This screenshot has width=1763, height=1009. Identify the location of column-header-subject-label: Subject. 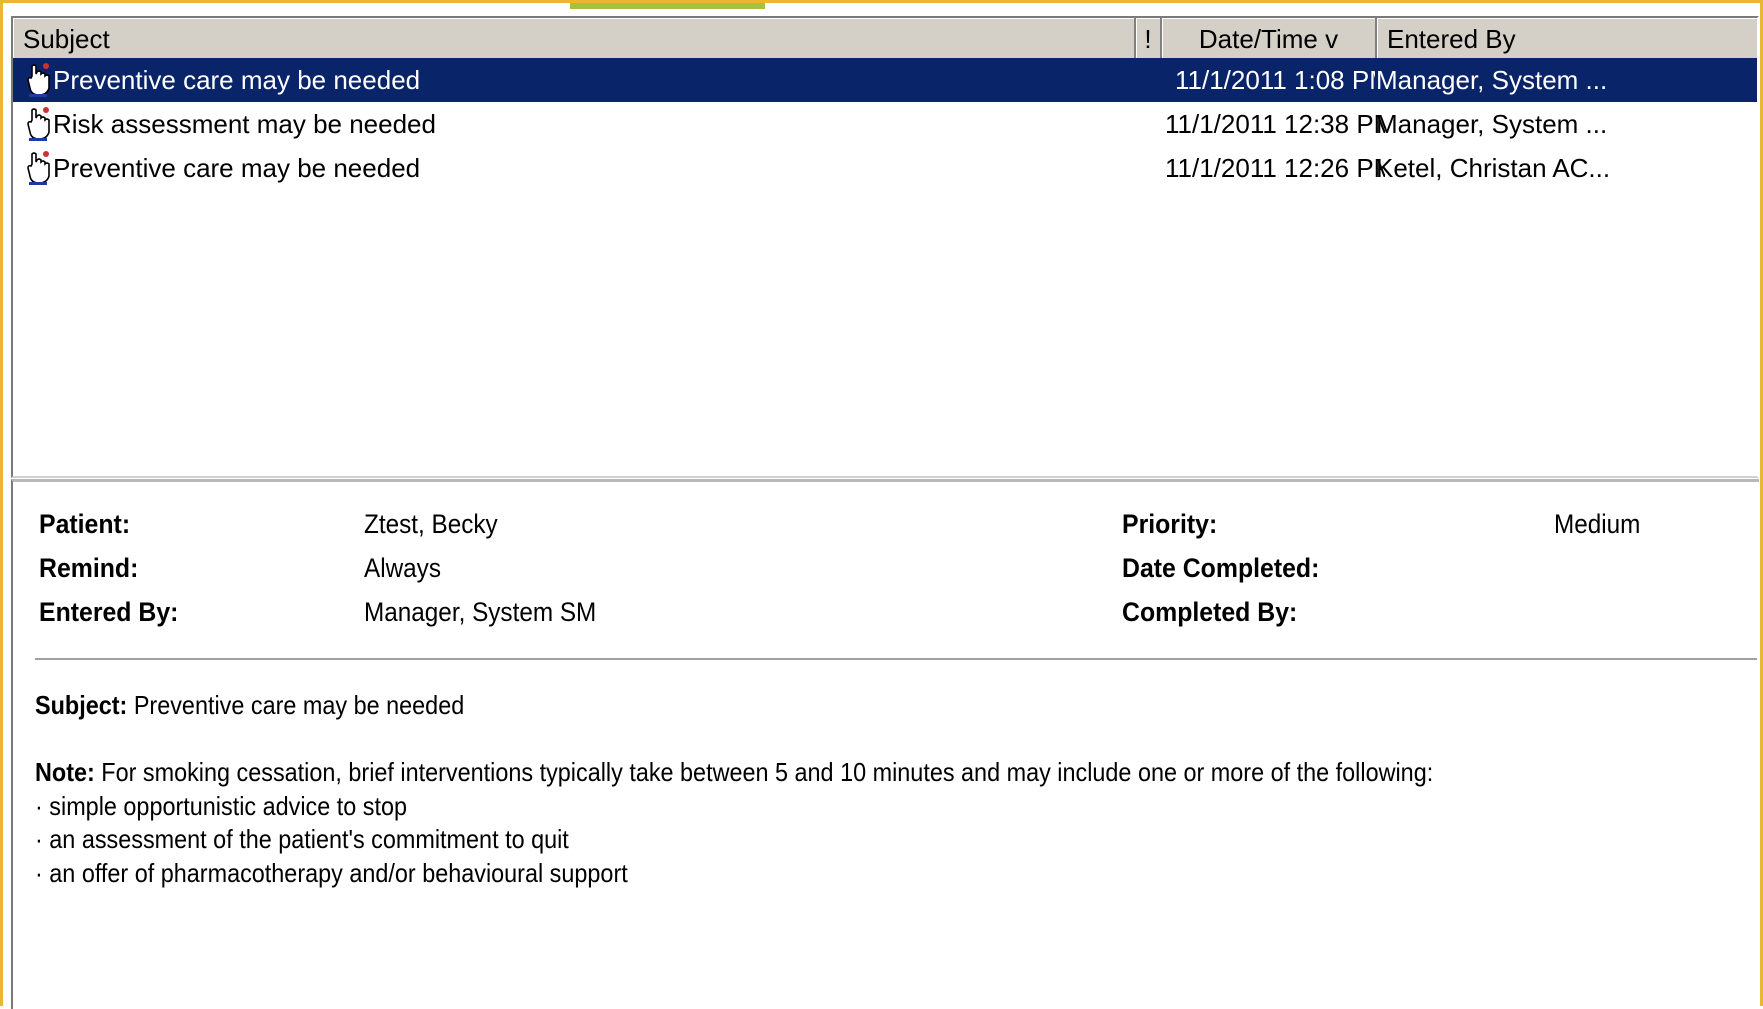
(66, 39).